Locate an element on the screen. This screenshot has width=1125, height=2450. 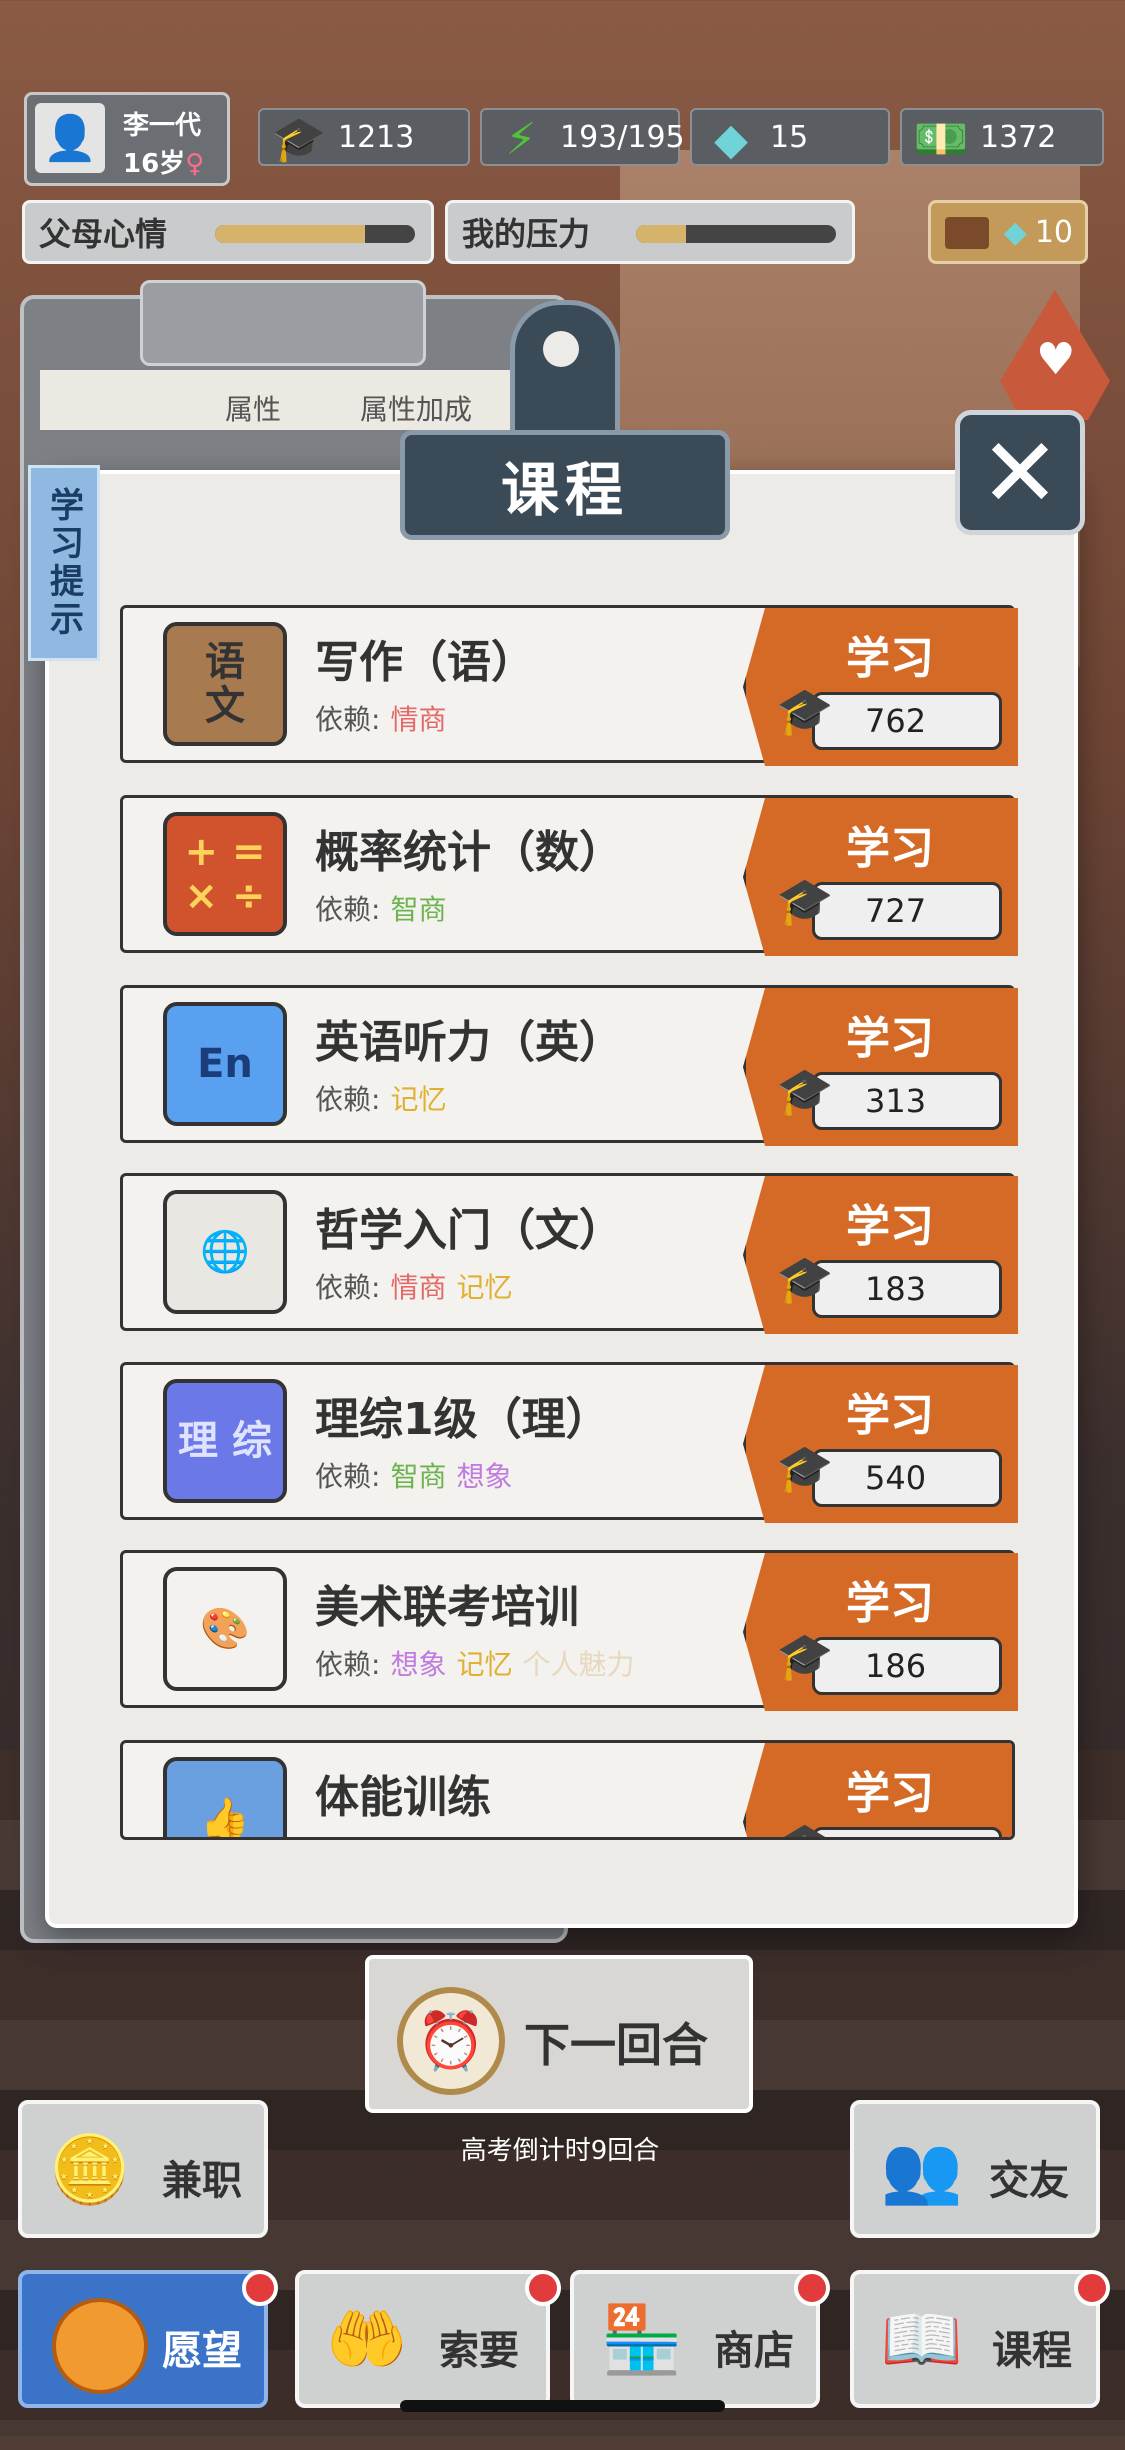
wish-label: 愿望 is located at coordinates (202, 2351).